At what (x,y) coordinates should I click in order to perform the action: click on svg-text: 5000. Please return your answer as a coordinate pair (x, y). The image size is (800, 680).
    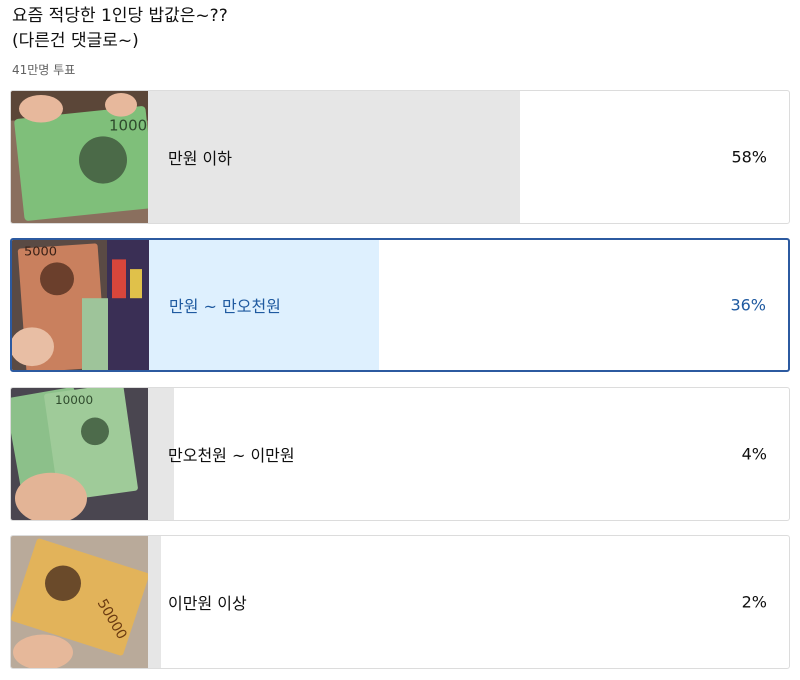
    Looking at the image, I should click on (40, 252).